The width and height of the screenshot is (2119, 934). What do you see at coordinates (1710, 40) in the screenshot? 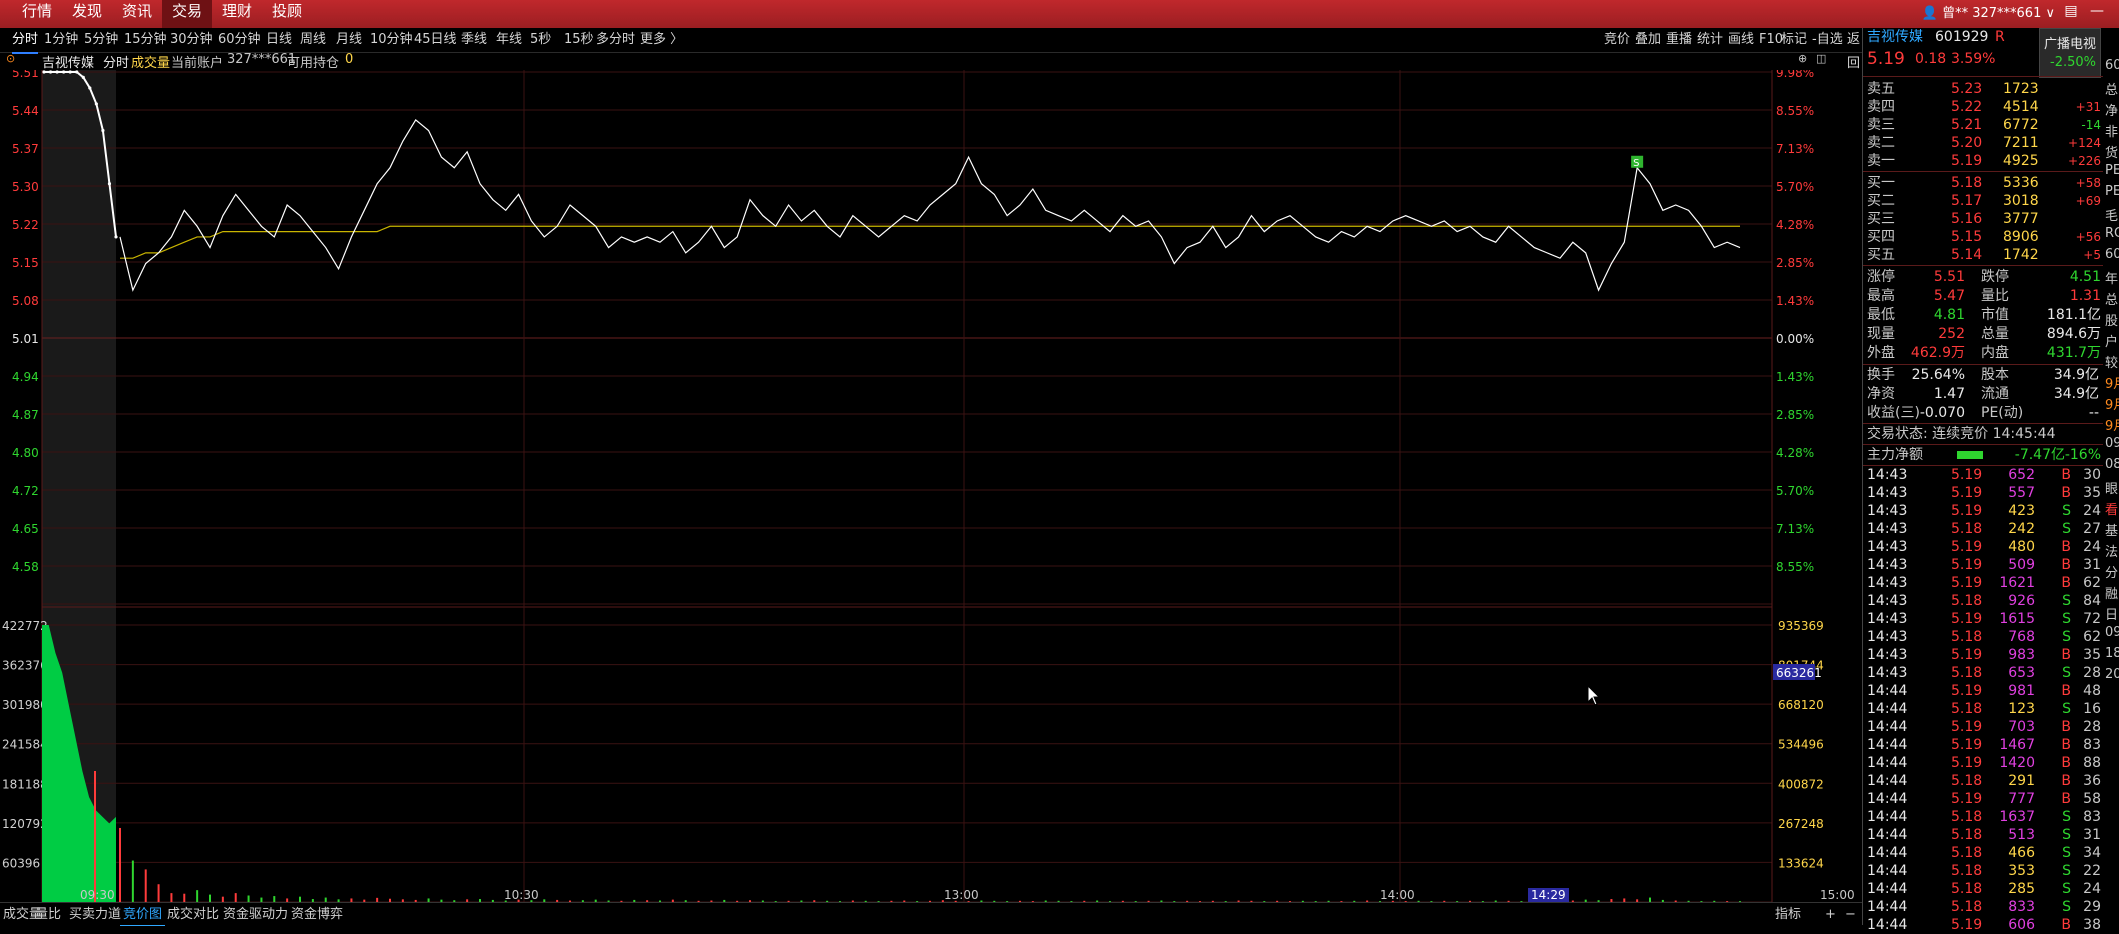
I see `chart-tool-3: 统计` at bounding box center [1710, 40].